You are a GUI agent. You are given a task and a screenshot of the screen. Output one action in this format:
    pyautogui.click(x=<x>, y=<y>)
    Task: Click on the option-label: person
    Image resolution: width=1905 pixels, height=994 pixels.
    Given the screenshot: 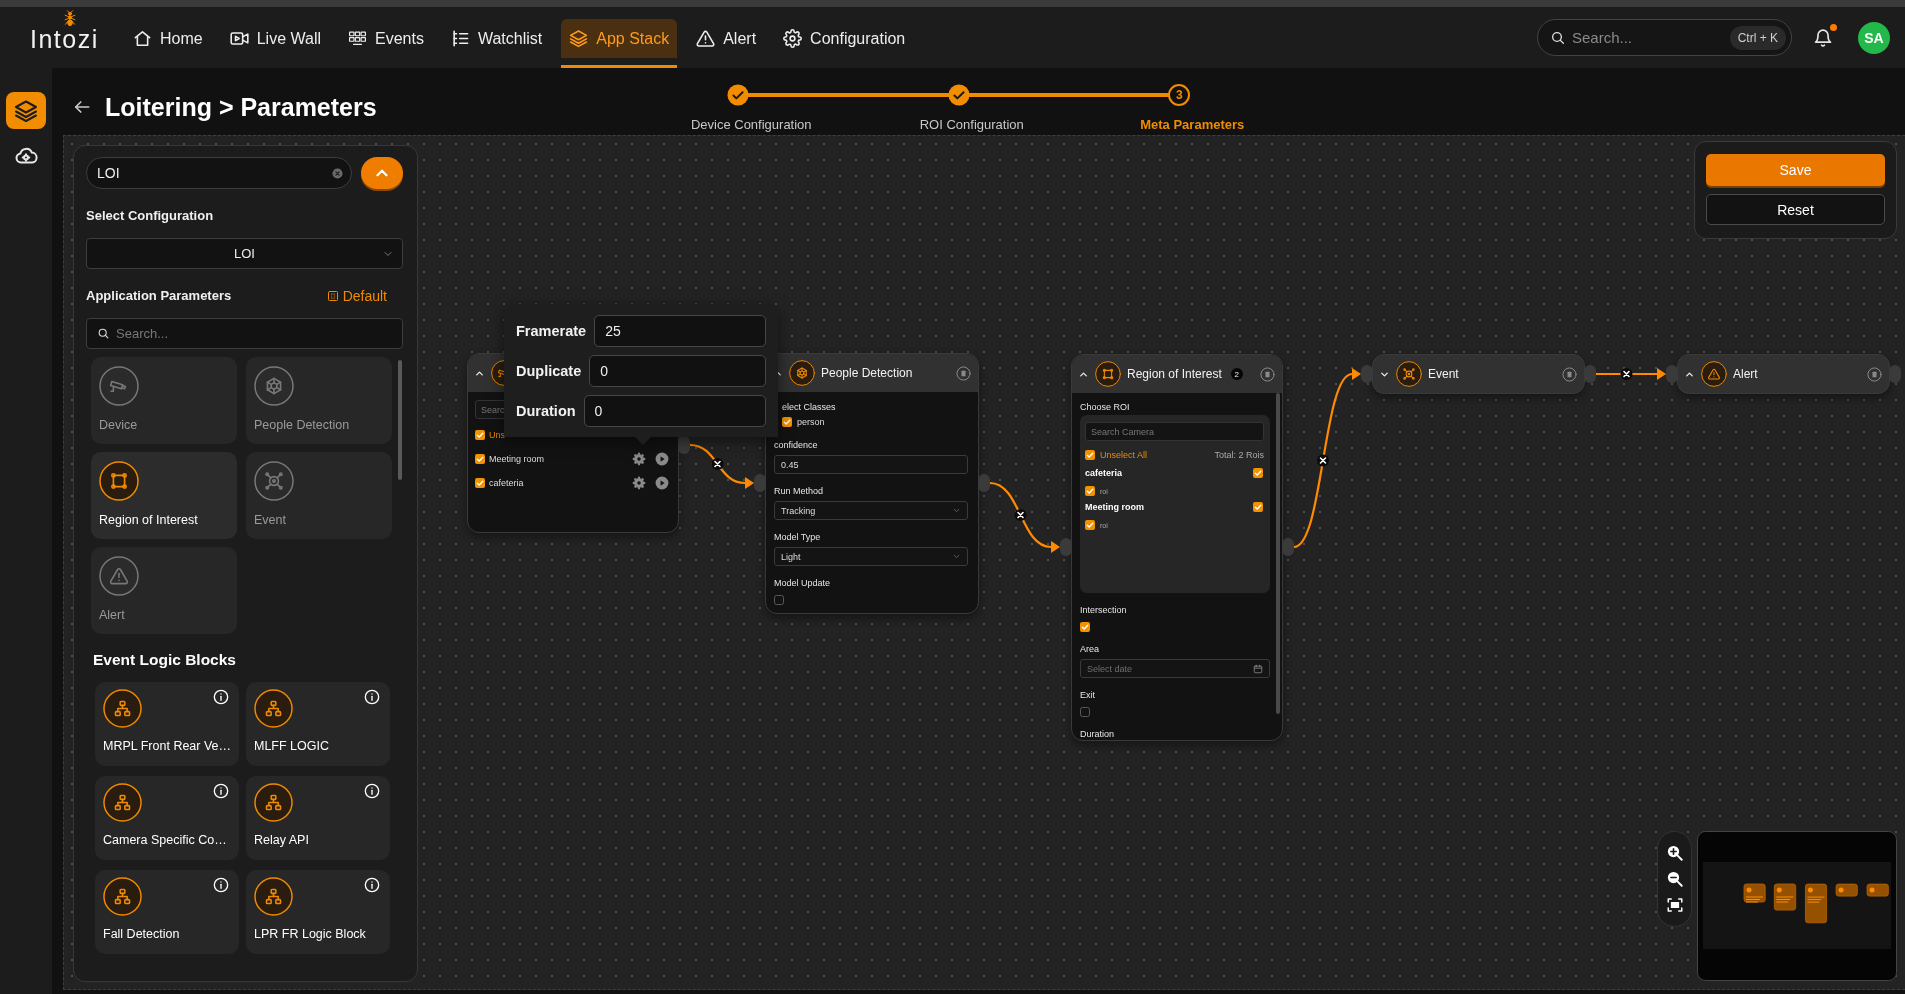 What is the action you would take?
    pyautogui.click(x=811, y=422)
    